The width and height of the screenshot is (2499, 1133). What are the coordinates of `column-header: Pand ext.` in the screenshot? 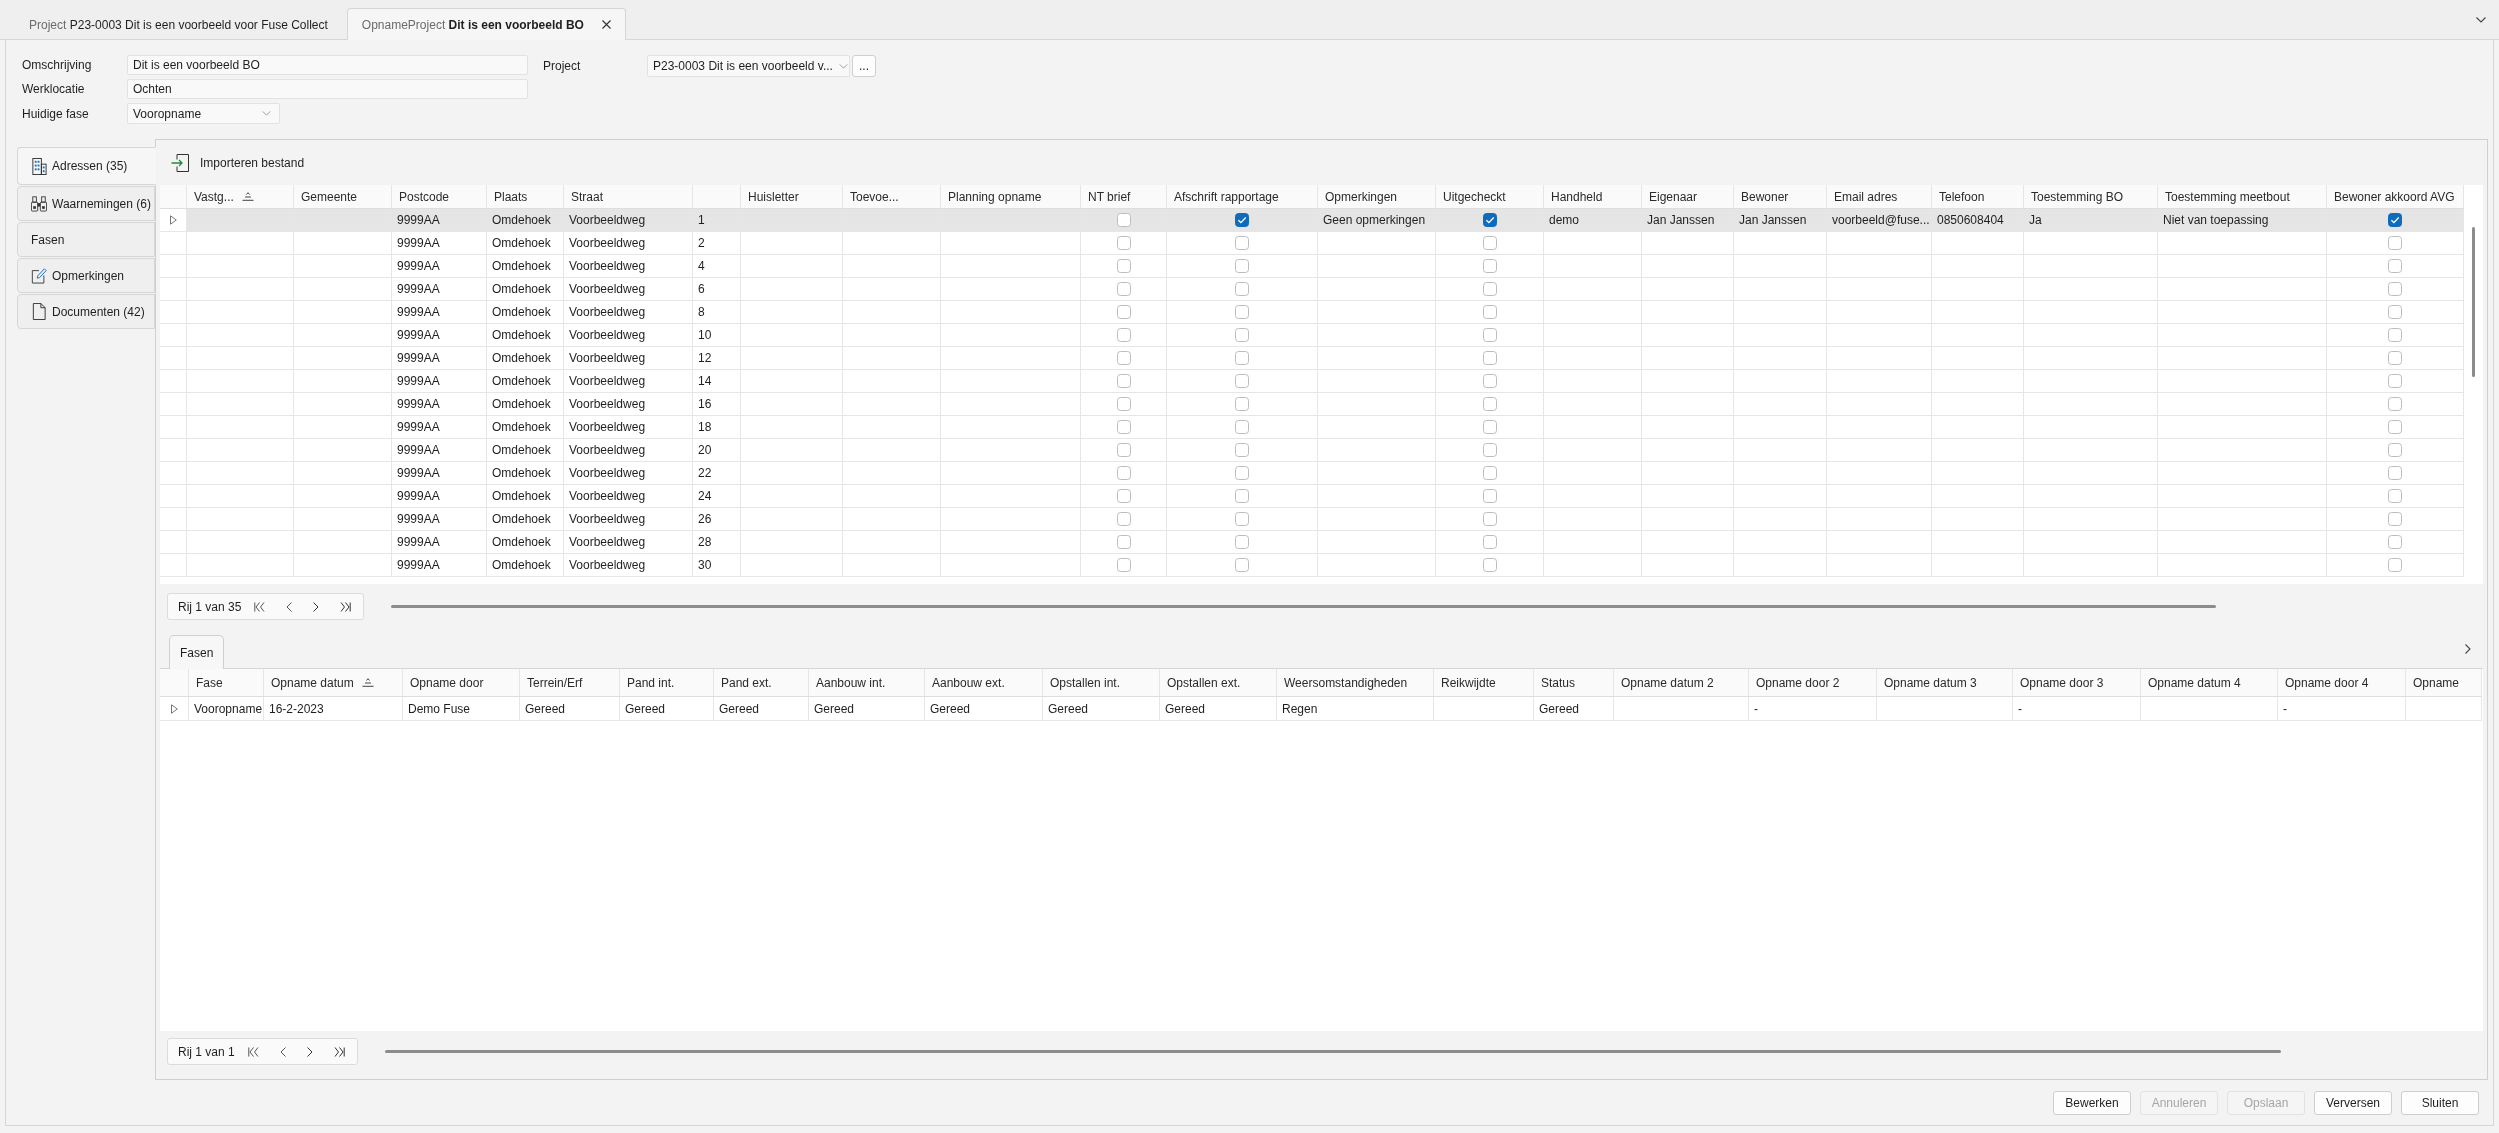 It's located at (761, 682).